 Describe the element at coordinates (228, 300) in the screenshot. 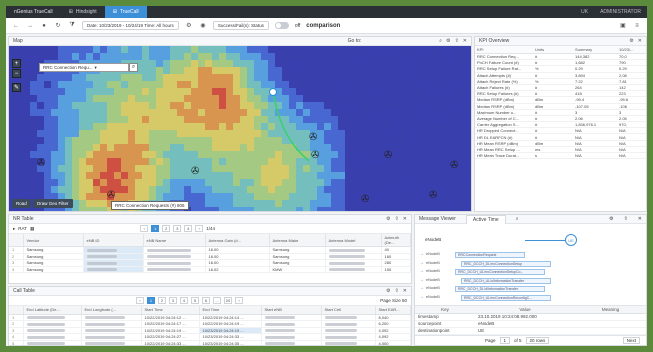

I see `page-button: 20` at that location.